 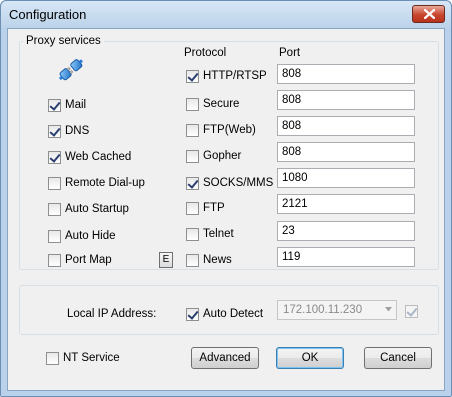 What do you see at coordinates (192, 183) in the screenshot?
I see `socks-mms-checkbox-box` at bounding box center [192, 183].